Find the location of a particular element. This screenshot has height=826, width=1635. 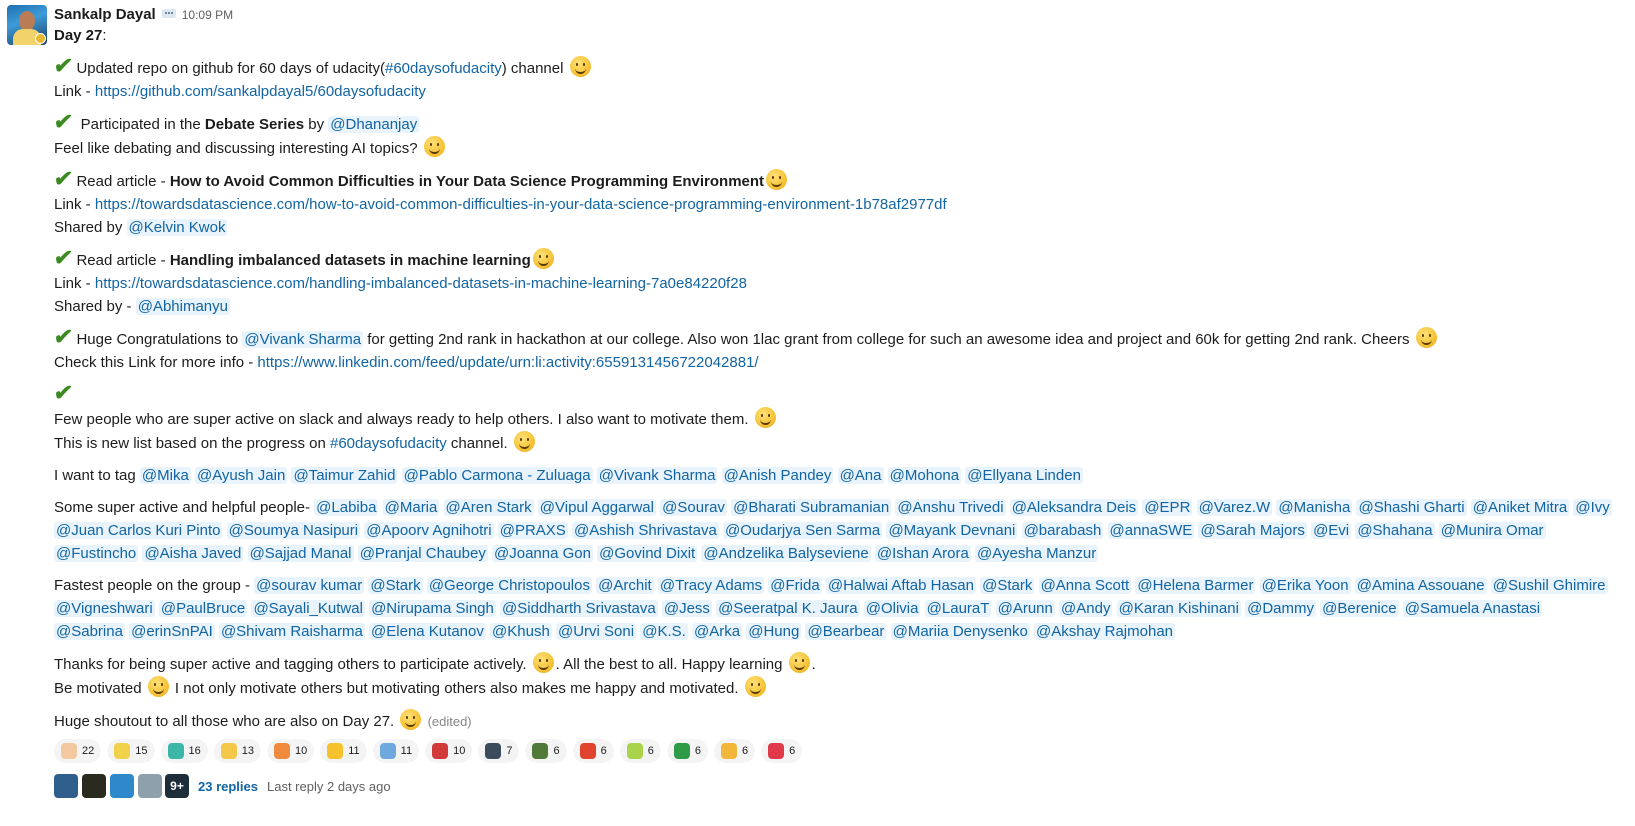

mention: @Apoorv Agnihotri is located at coordinates (429, 530).